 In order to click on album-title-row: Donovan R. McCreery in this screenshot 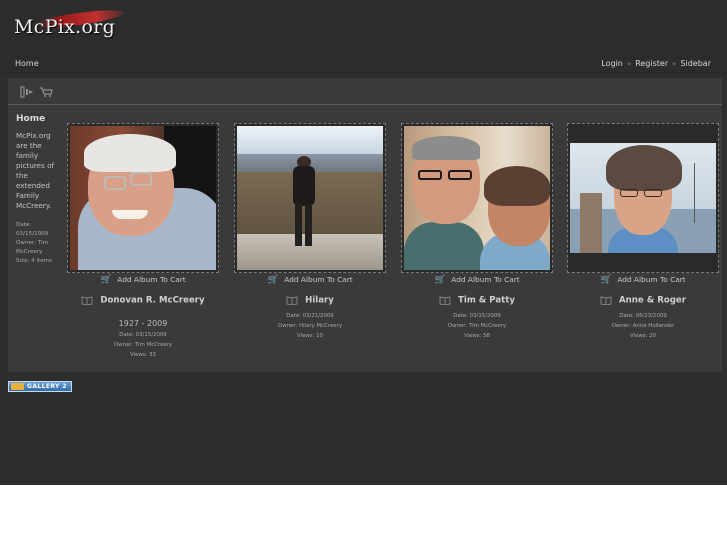, I will do `click(143, 302)`.